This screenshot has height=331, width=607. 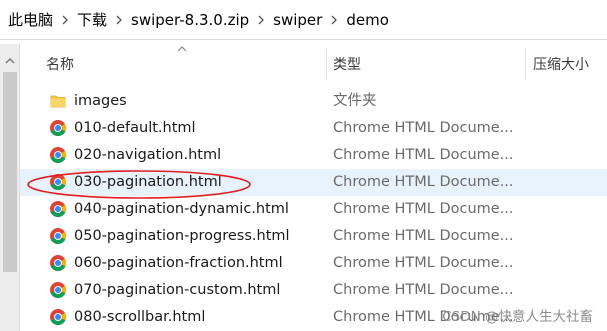 What do you see at coordinates (58, 101) in the screenshot?
I see `folder-icon` at bounding box center [58, 101].